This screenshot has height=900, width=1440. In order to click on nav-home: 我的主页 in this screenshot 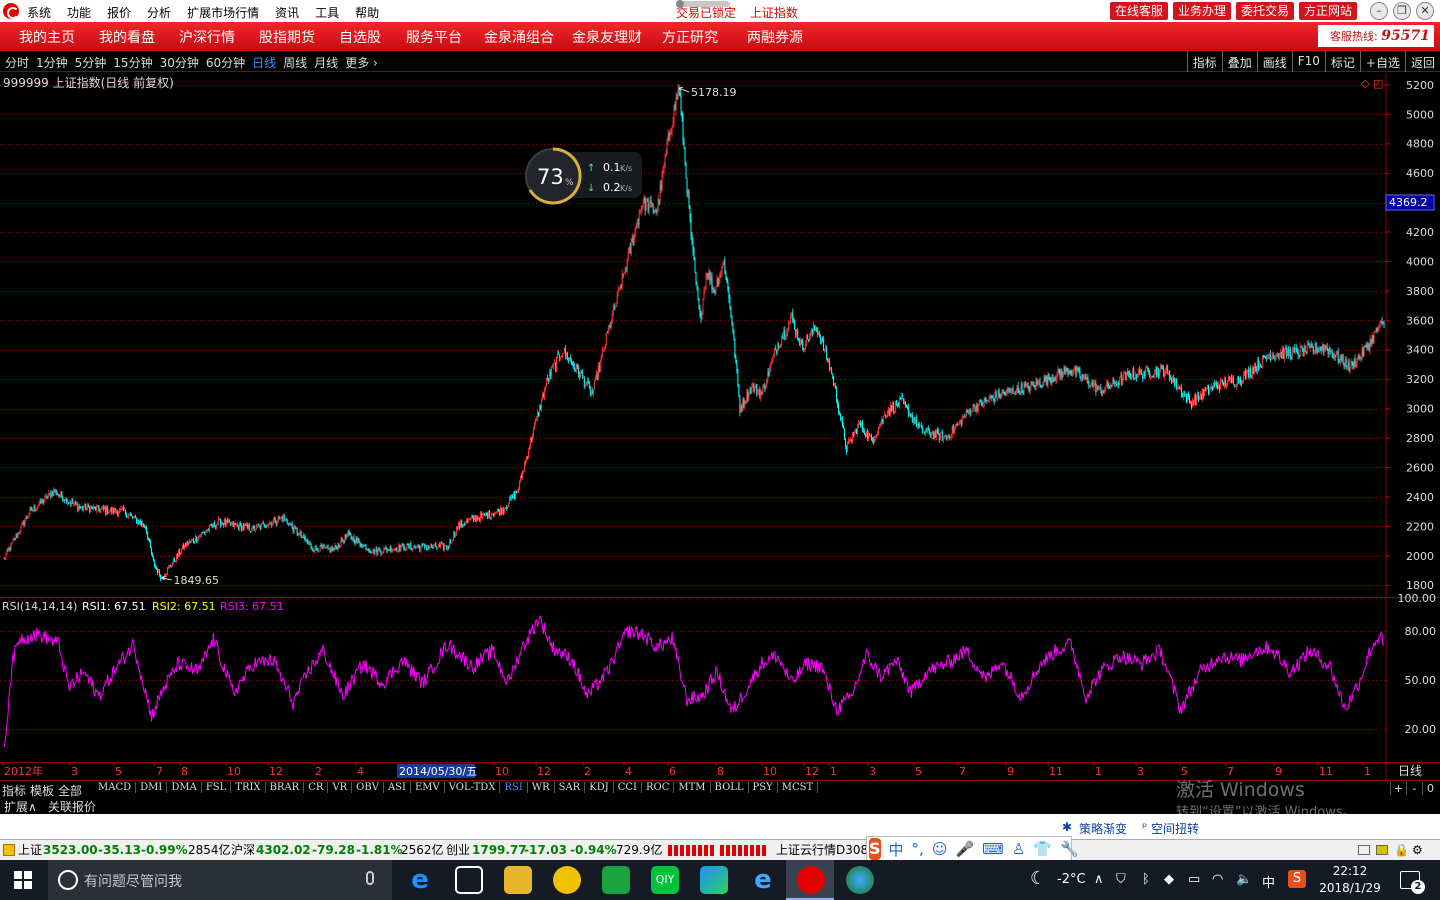, I will do `click(59, 37)`.